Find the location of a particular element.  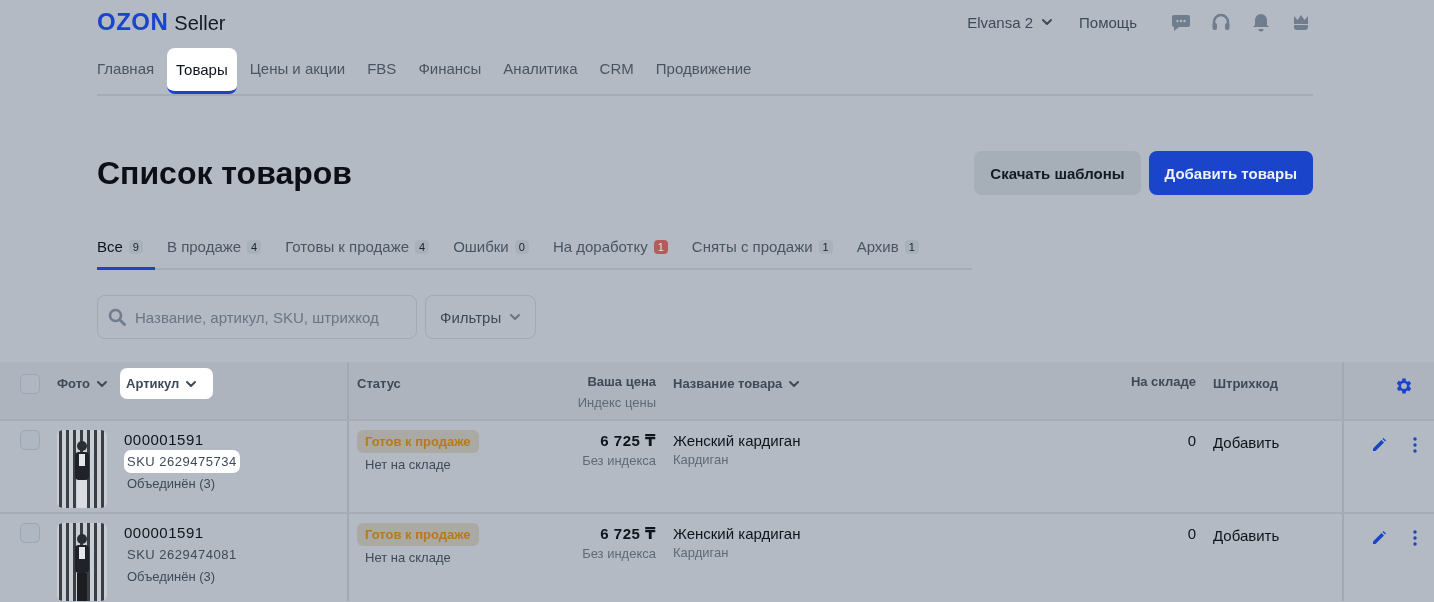

nav-tab: Финансы is located at coordinates (450, 70).